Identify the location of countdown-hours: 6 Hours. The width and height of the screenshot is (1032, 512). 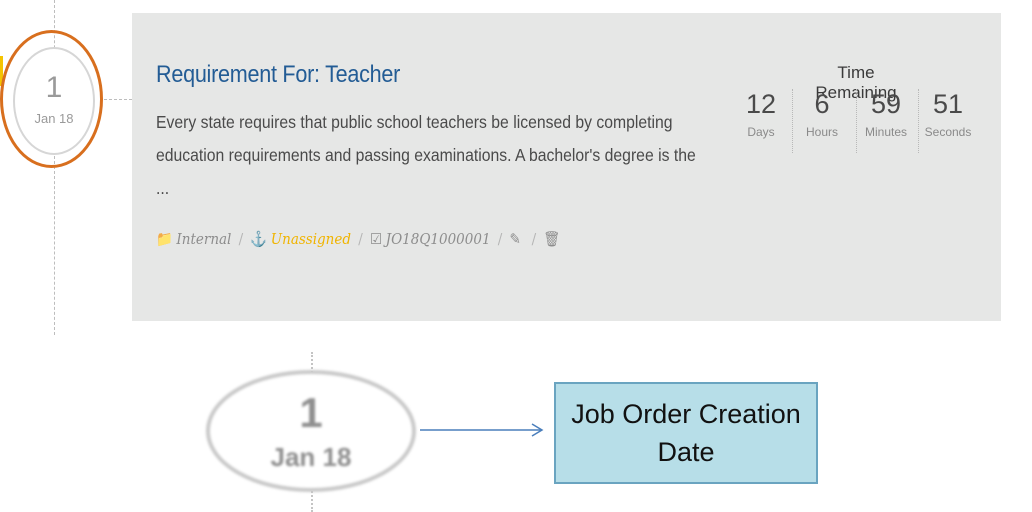
(821, 121).